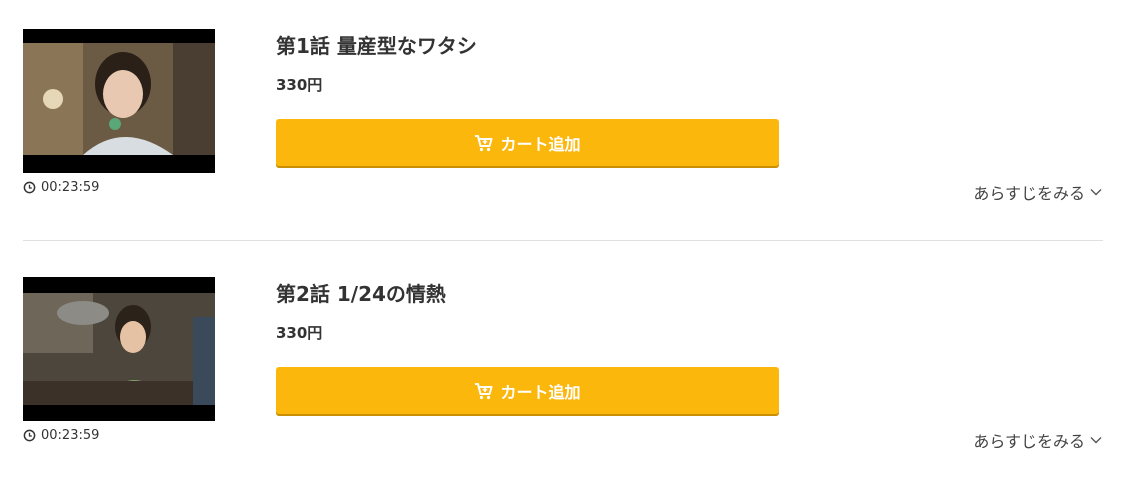 The image size is (1143, 480). I want to click on episode-divider, so click(563, 240).